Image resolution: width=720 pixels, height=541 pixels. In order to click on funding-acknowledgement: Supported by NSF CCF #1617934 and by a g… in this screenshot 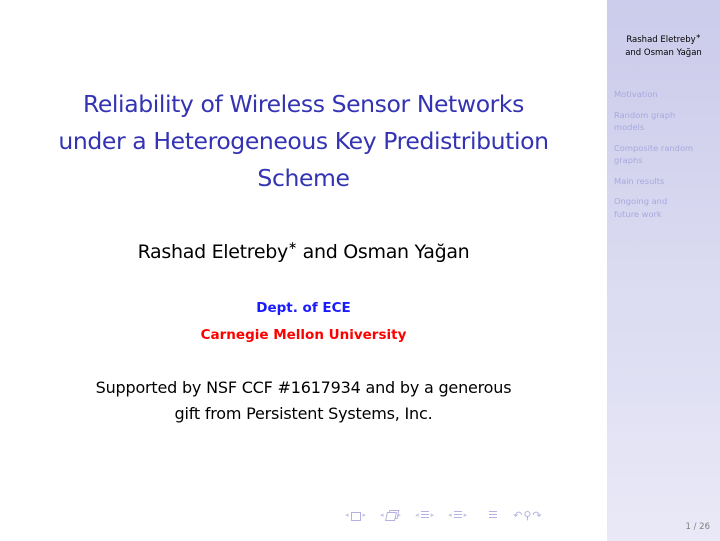, I will do `click(303, 401)`.